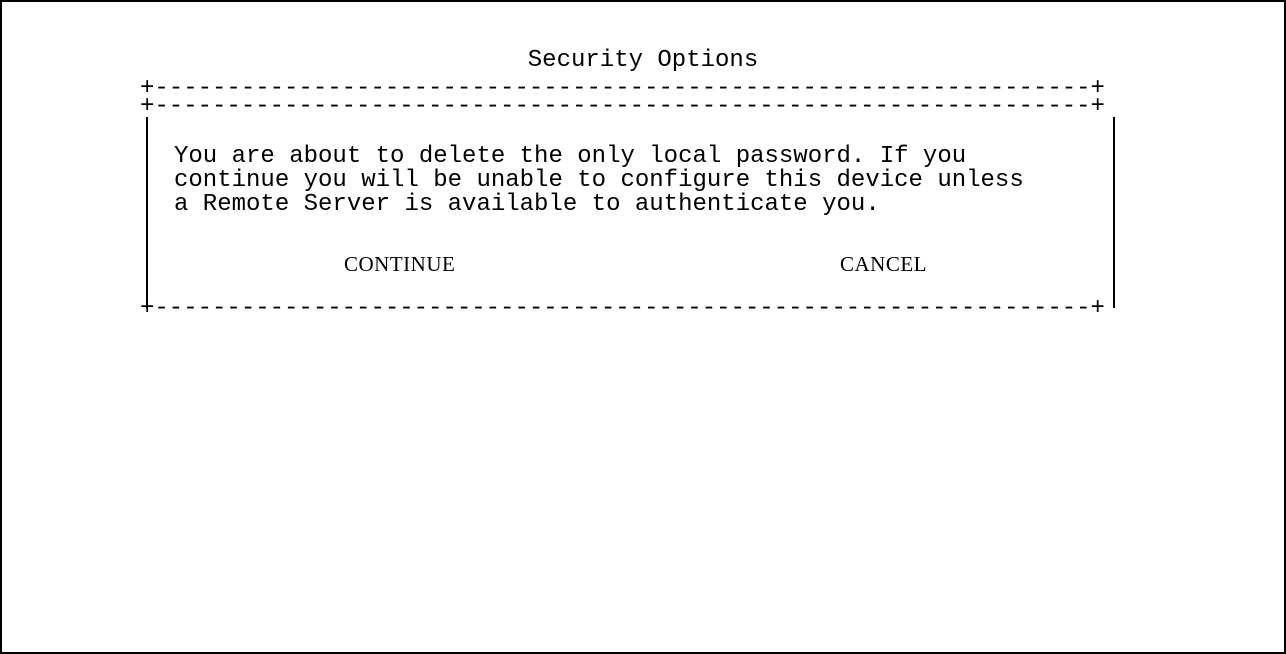 The height and width of the screenshot is (654, 1286). I want to click on cancel-button: CANCEL, so click(883, 264).